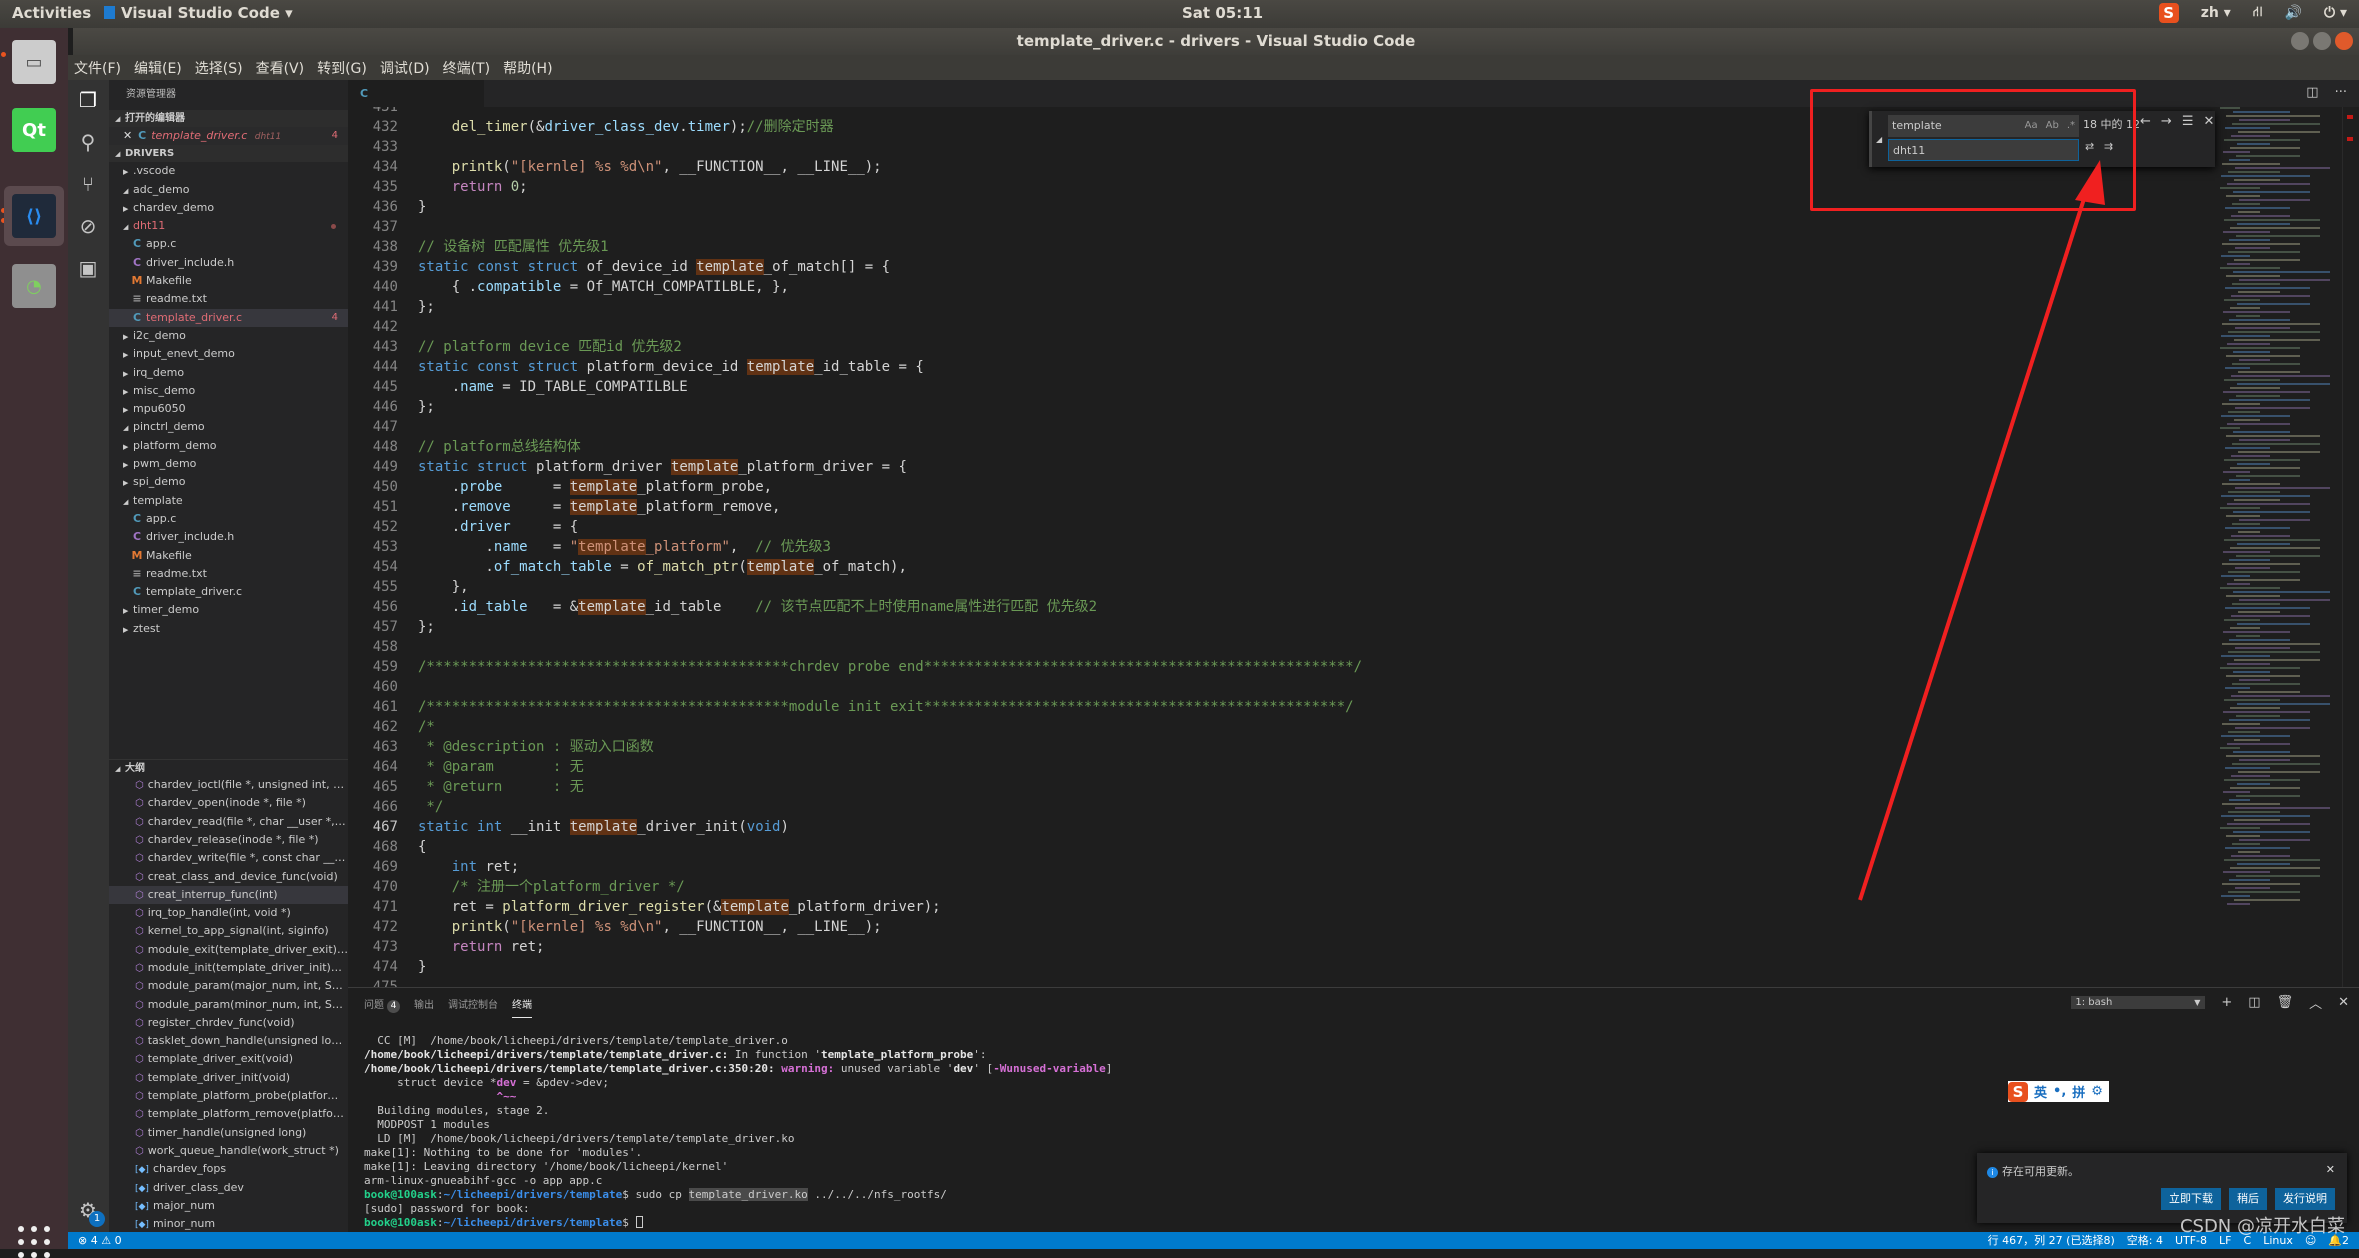 Image resolution: width=2359 pixels, height=1258 pixels. Describe the element at coordinates (280, 68) in the screenshot. I see `menu-view: 查看(V)` at that location.